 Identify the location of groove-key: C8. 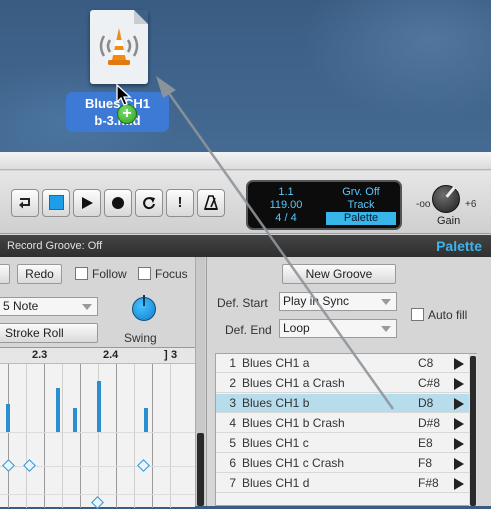
(426, 363).